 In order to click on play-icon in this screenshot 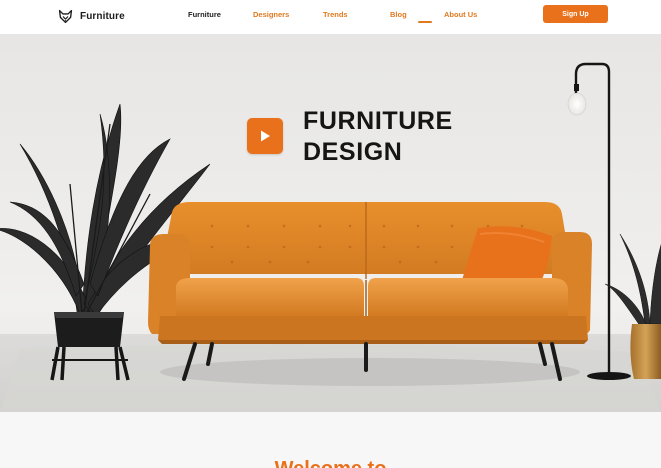, I will do `click(265, 136)`.